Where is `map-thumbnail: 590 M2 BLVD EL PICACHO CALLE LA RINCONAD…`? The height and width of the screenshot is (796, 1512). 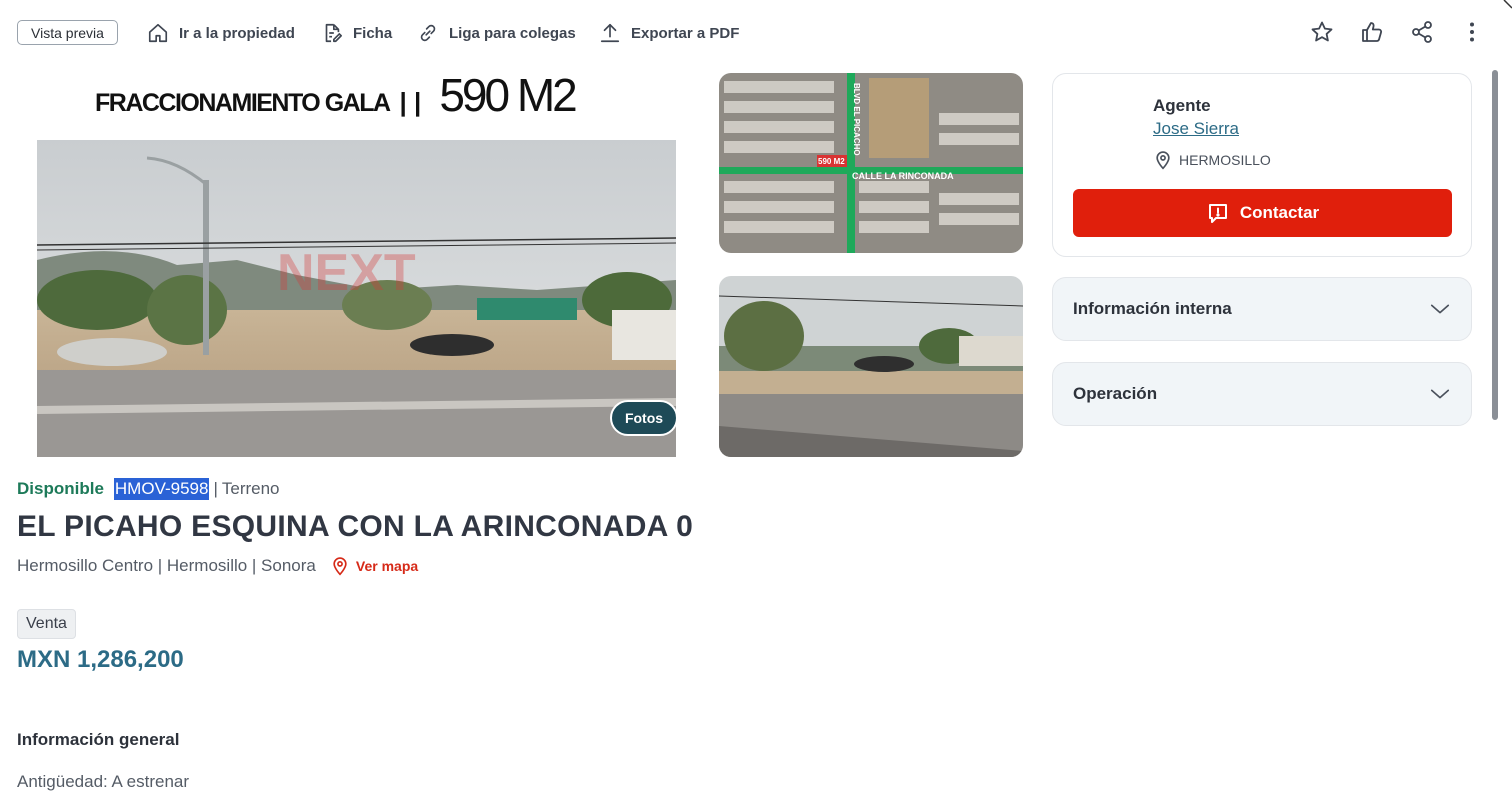 map-thumbnail: 590 M2 BLVD EL PICACHO CALLE LA RINCONAD… is located at coordinates (871, 163).